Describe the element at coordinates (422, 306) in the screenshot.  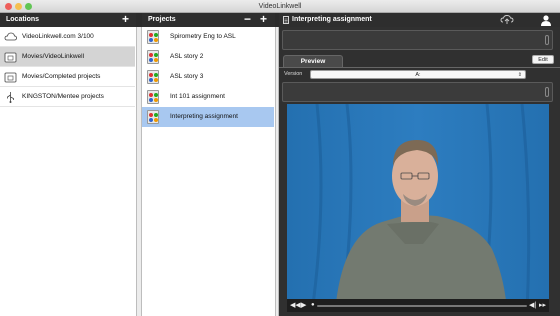
I see `video-scrubber` at that location.